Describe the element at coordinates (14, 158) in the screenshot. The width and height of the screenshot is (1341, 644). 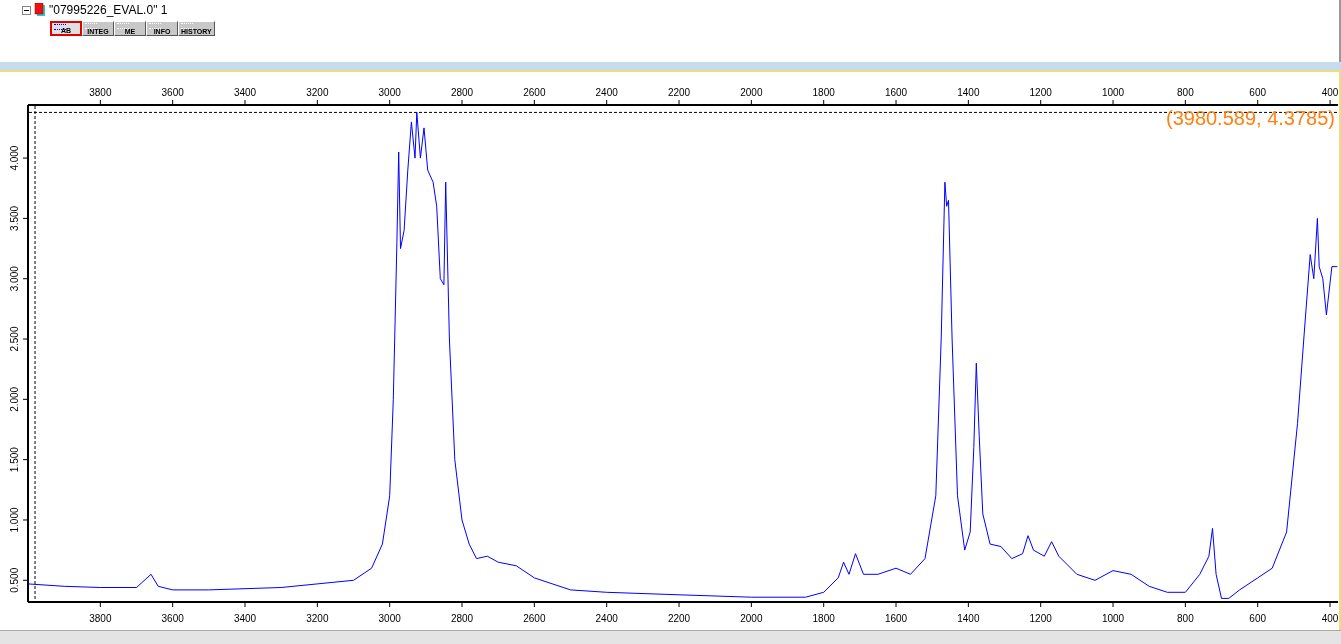
I see `y-tick-label: 4.000` at that location.